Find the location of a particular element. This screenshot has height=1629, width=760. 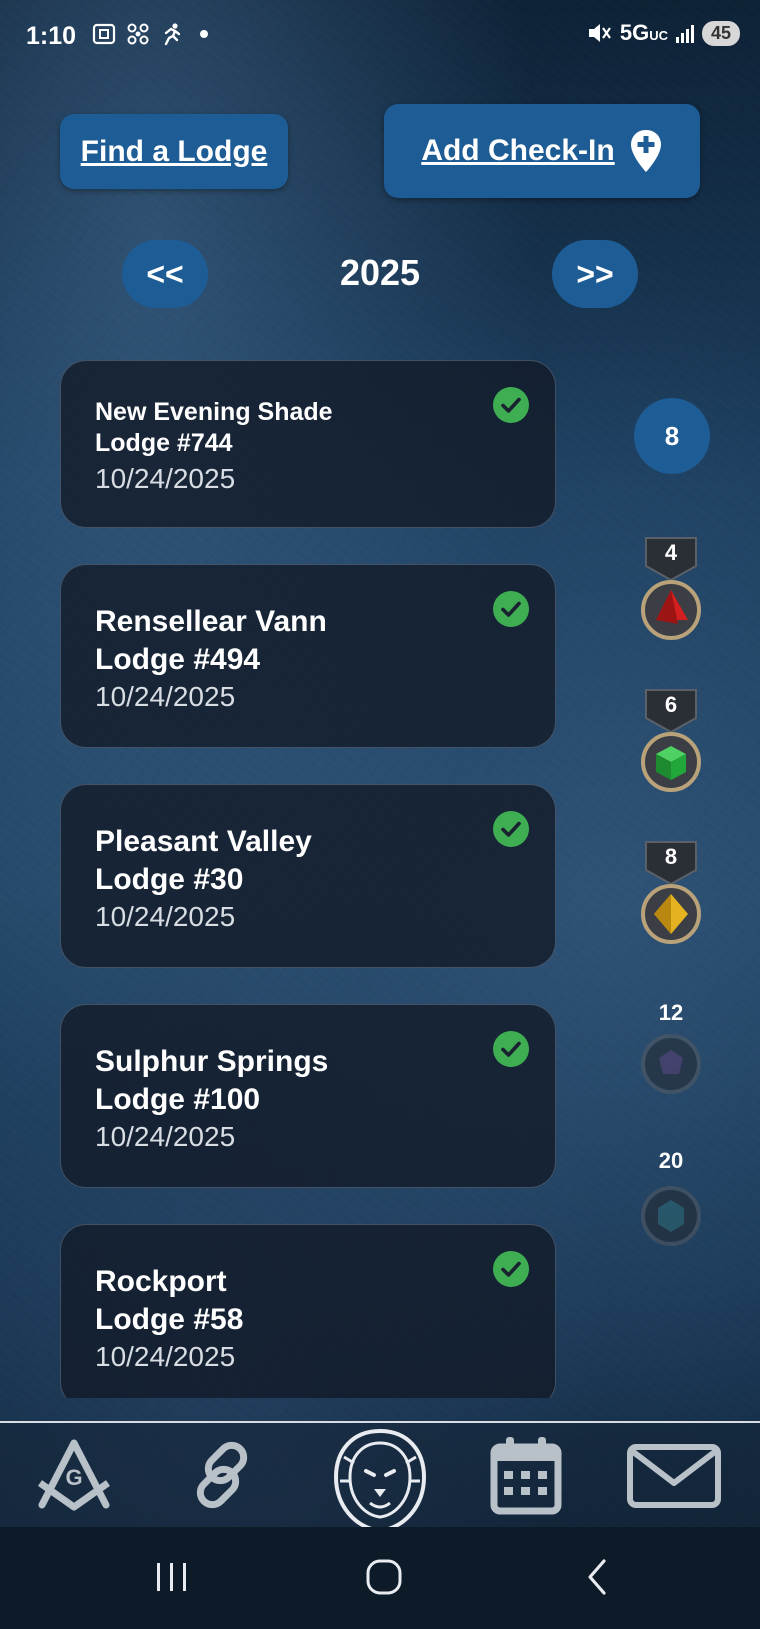

next-year-button: >> is located at coordinates (595, 274).